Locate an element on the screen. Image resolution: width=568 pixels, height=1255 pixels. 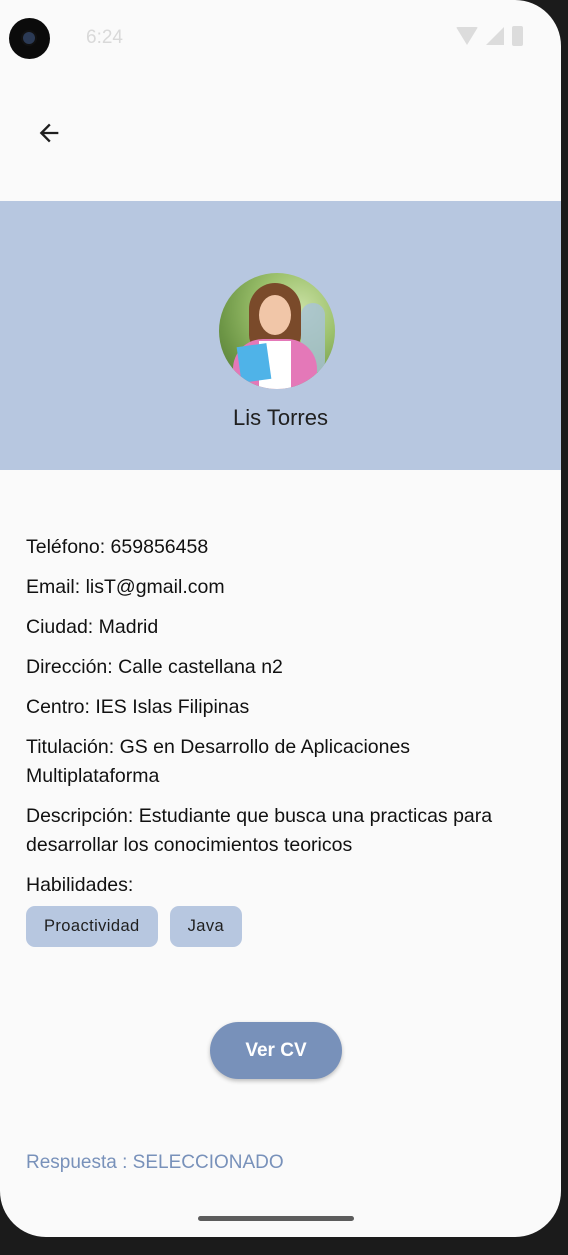
profile-name: Lis Torres is located at coordinates (280, 417).